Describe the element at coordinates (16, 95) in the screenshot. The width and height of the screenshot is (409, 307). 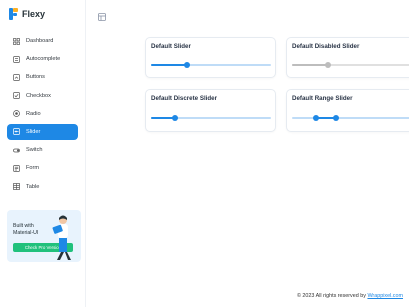
I see `checkbox-icon` at that location.